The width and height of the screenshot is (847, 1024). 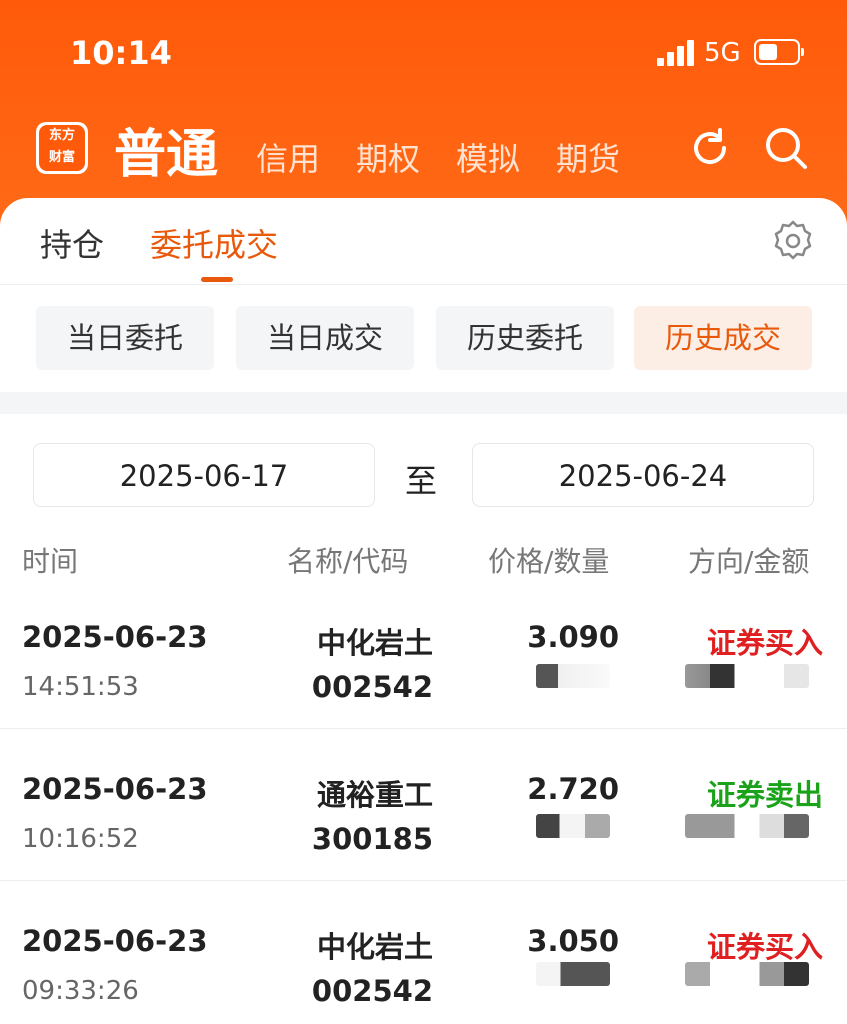 I want to click on subtab-today-trades: 当日成交, so click(x=325, y=338).